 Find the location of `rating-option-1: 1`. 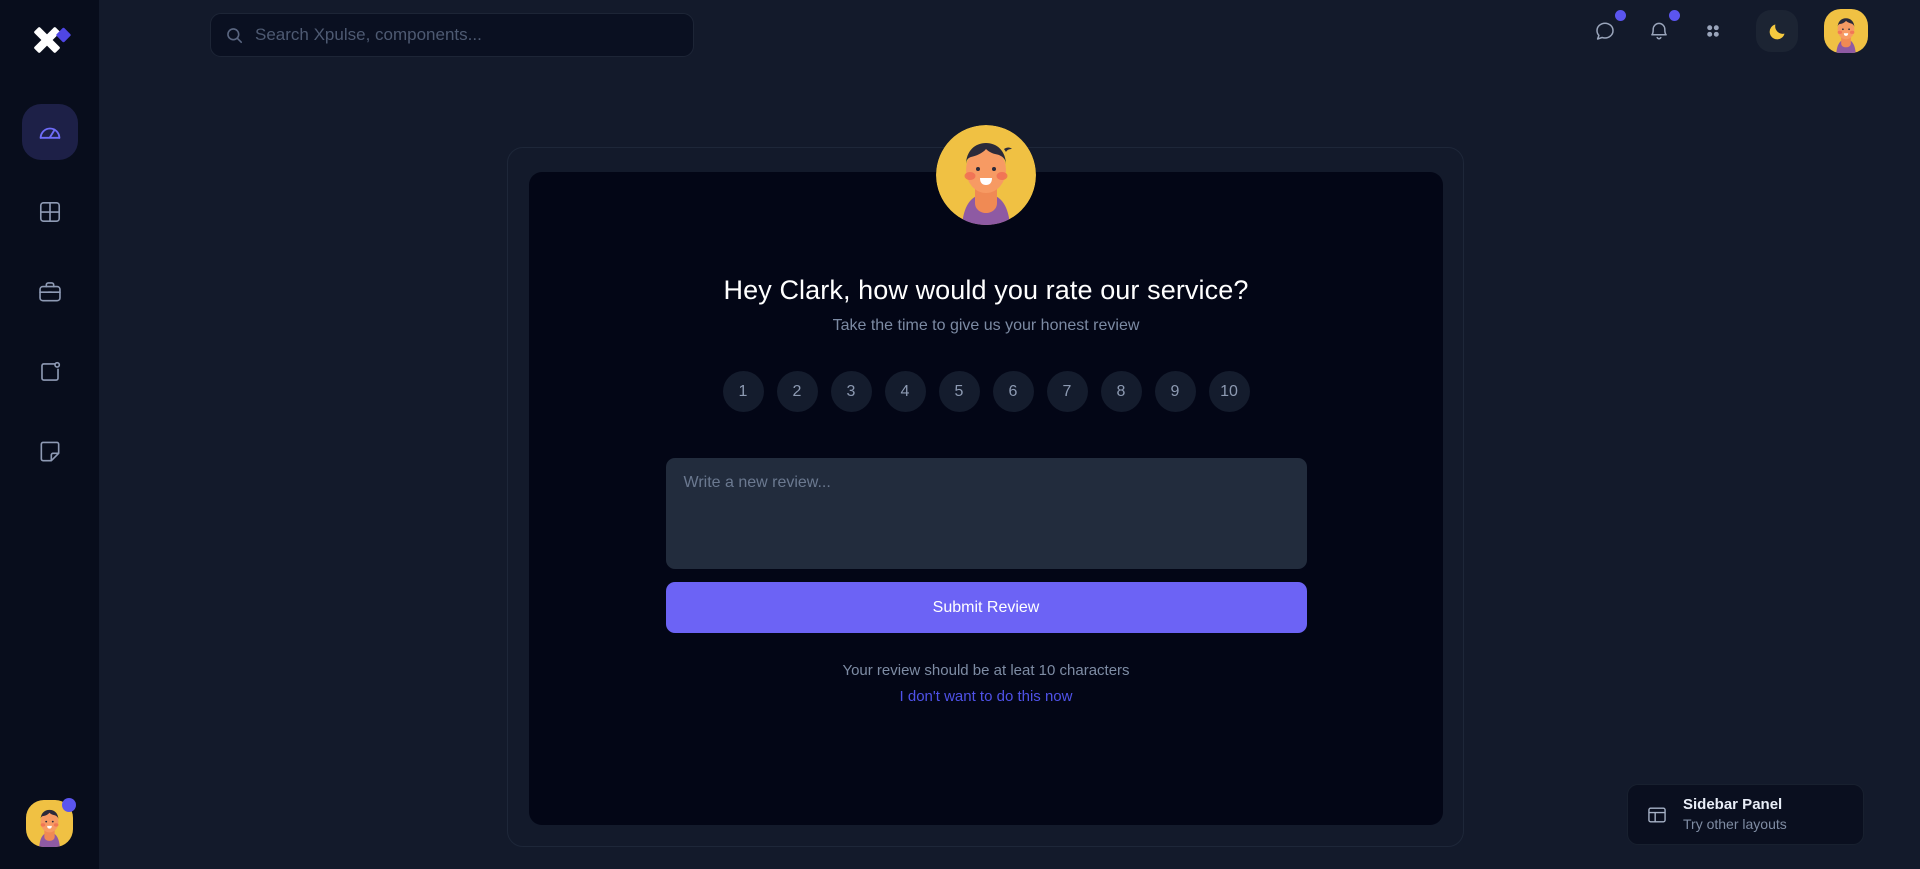

rating-option-1: 1 is located at coordinates (743, 391).